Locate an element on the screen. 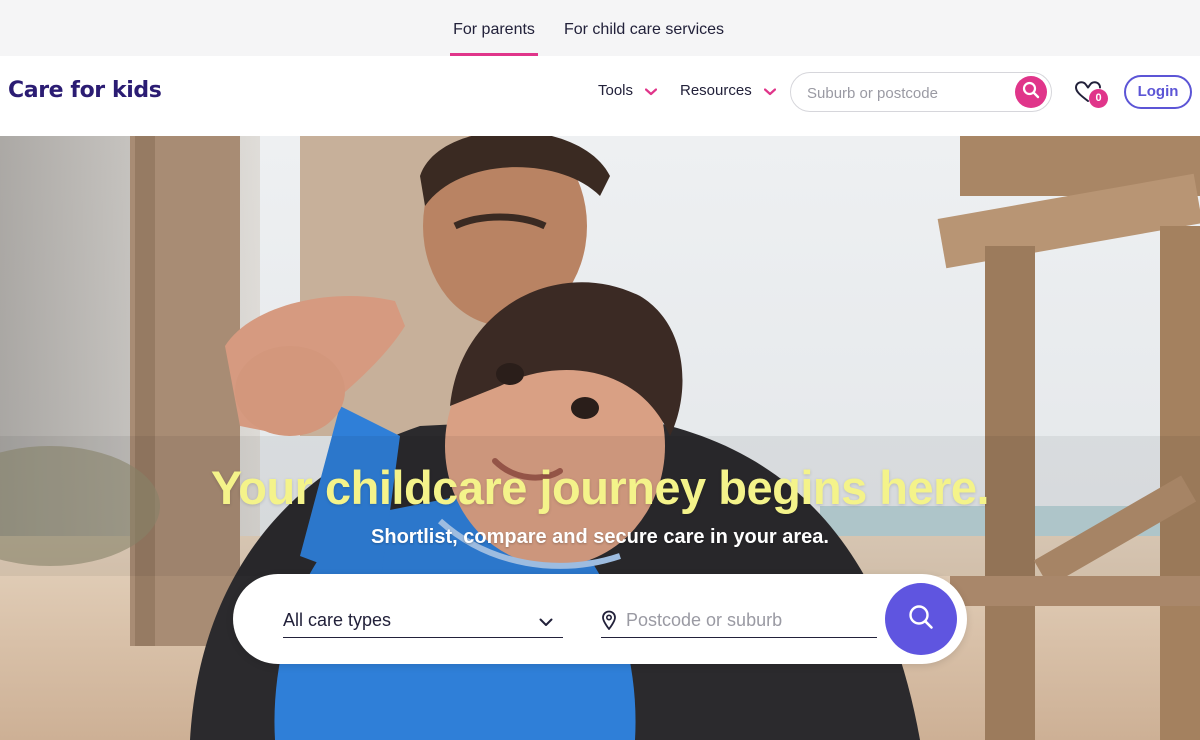 This screenshot has width=1200, height=740. login-button: Login is located at coordinates (1158, 92).